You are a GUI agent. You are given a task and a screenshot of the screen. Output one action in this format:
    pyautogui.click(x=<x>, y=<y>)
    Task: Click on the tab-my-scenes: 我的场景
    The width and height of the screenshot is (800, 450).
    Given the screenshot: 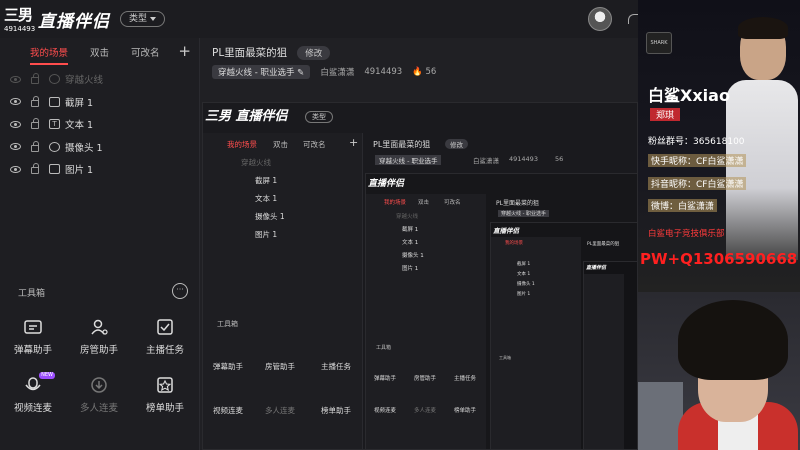 What is the action you would take?
    pyautogui.click(x=49, y=55)
    